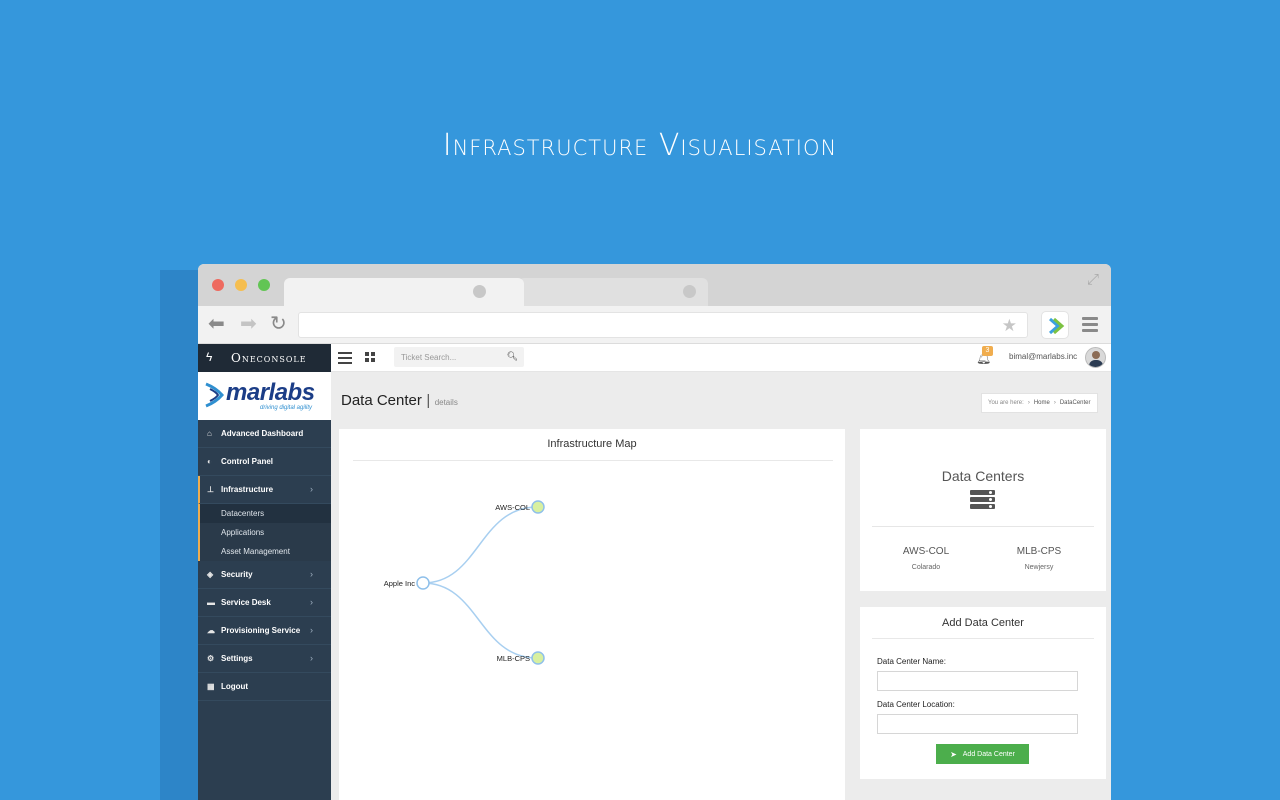  What do you see at coordinates (214, 395) in the screenshot?
I see `marlabs-logo-mark` at bounding box center [214, 395].